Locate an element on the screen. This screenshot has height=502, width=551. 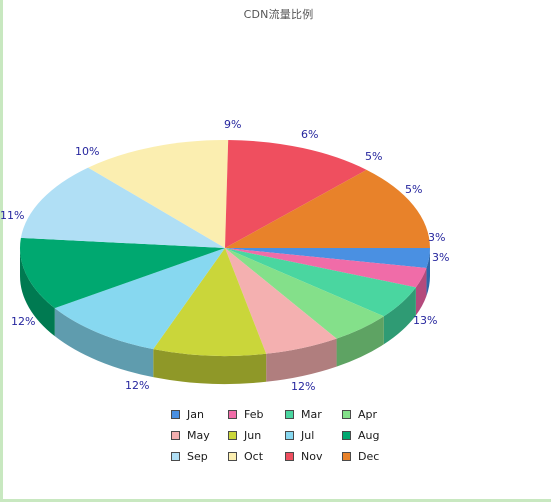
legend-item-jun: Jun is located at coordinates (256, 435).